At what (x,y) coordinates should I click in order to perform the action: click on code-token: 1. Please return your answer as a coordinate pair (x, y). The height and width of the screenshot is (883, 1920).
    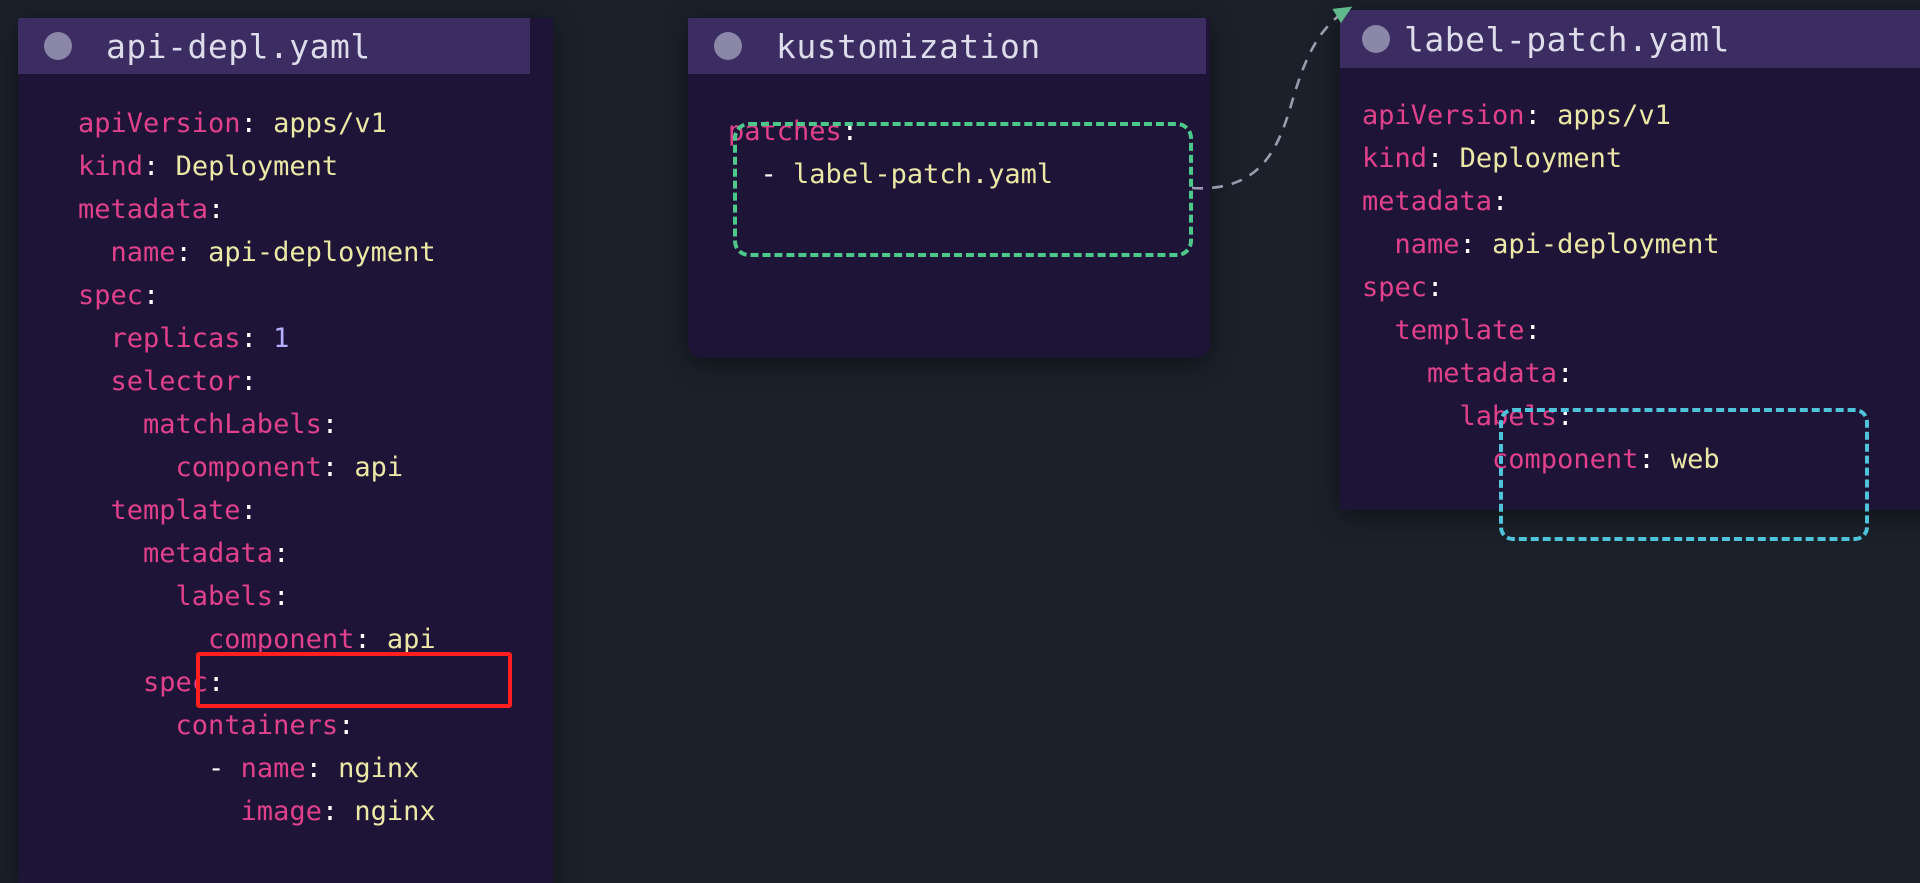
    Looking at the image, I should click on (281, 338).